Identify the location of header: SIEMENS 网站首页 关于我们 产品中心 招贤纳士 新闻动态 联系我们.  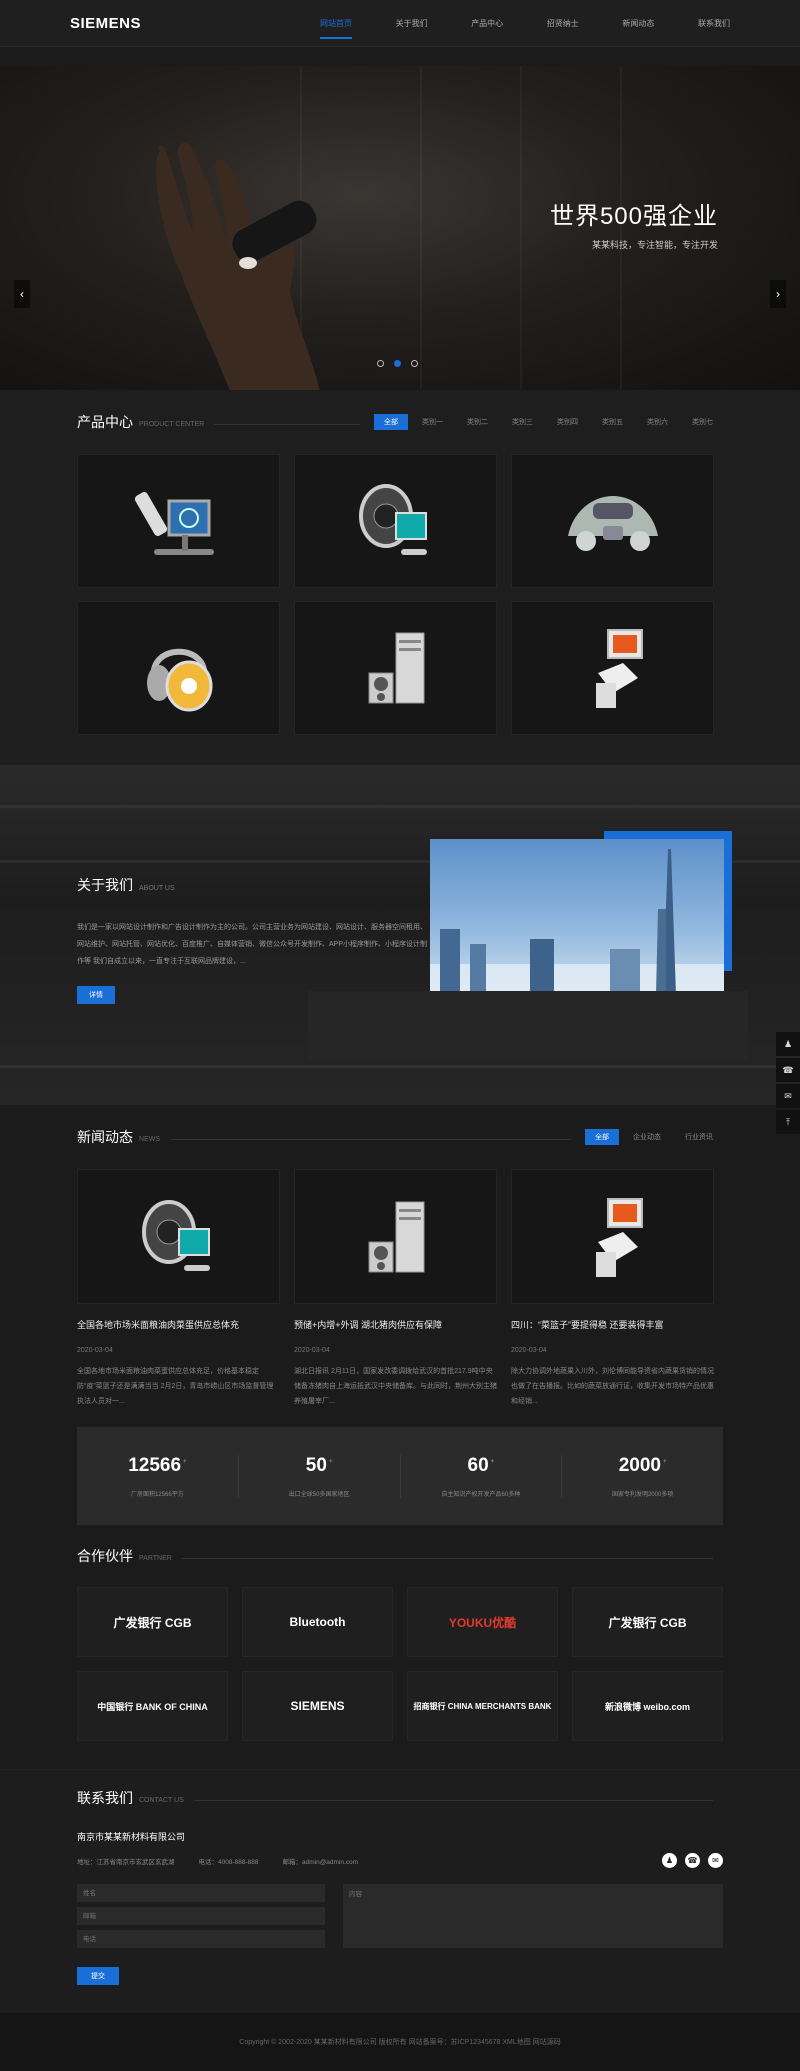
(400, 23).